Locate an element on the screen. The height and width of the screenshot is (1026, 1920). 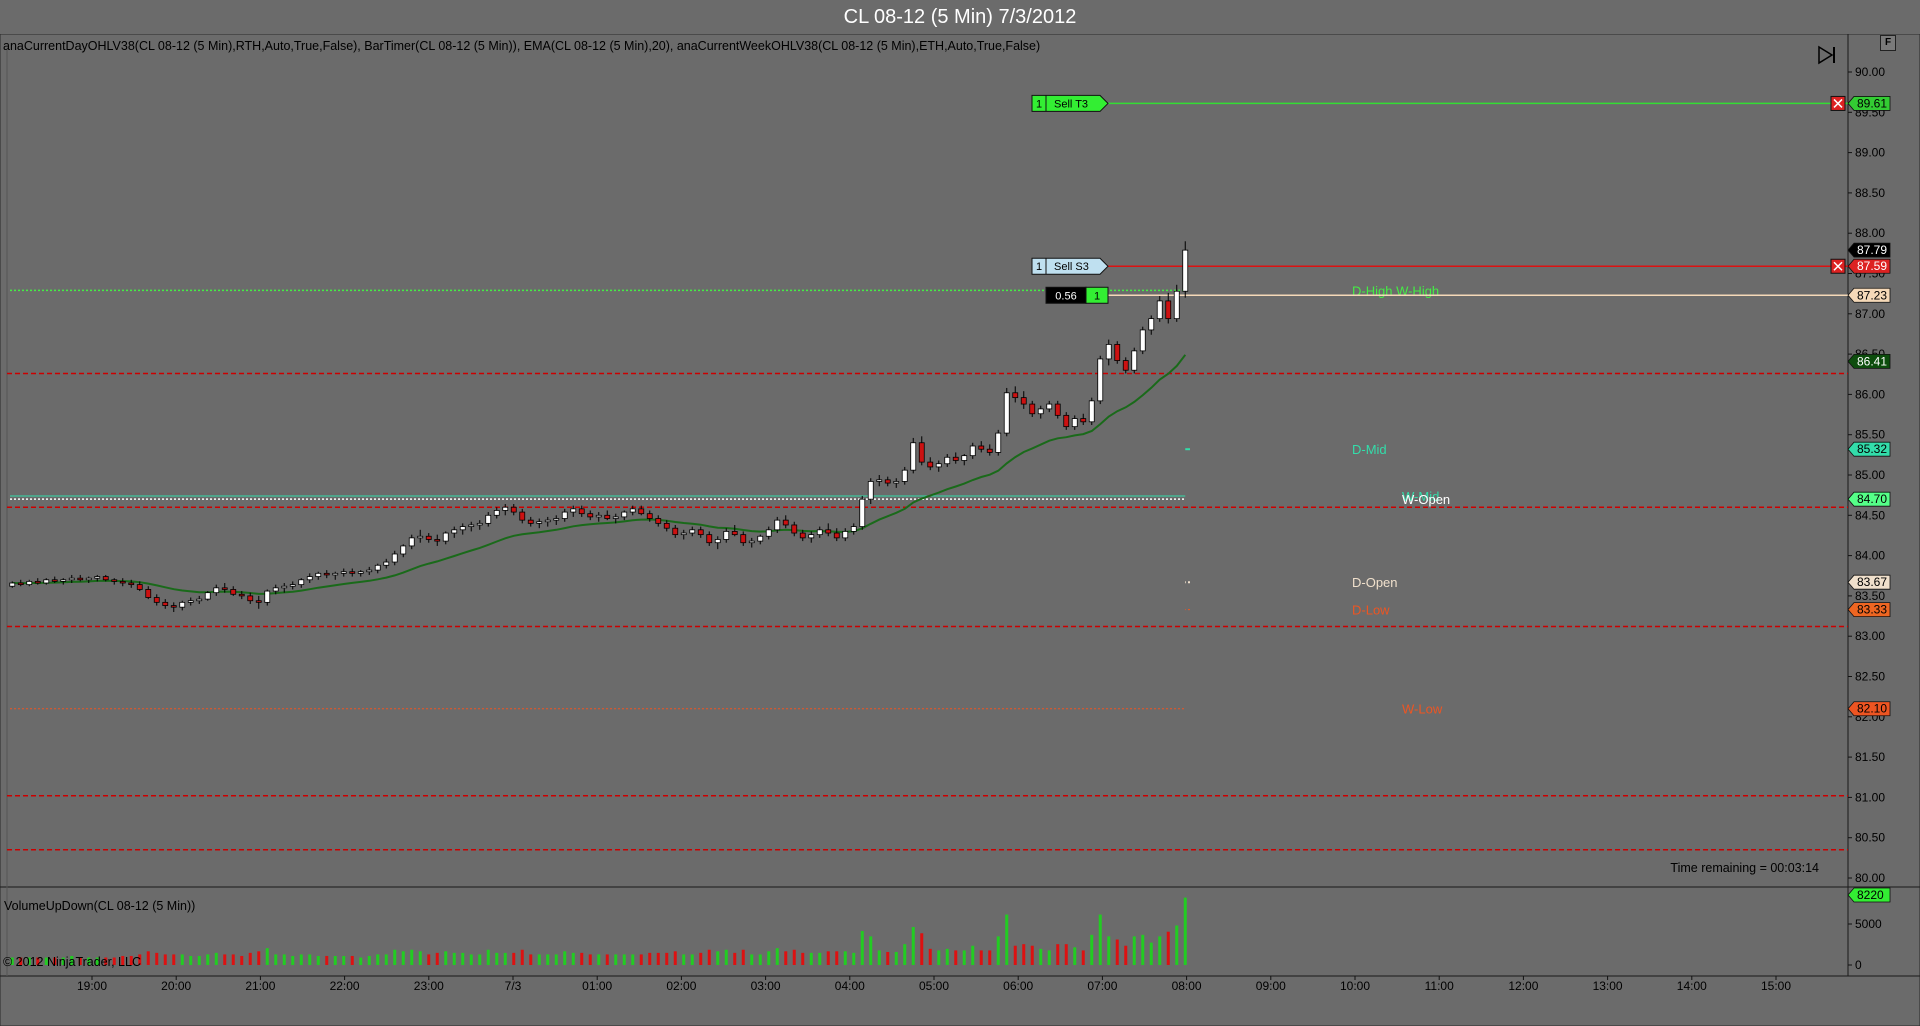
time-tick-label: 01:00 is located at coordinates (597, 986).